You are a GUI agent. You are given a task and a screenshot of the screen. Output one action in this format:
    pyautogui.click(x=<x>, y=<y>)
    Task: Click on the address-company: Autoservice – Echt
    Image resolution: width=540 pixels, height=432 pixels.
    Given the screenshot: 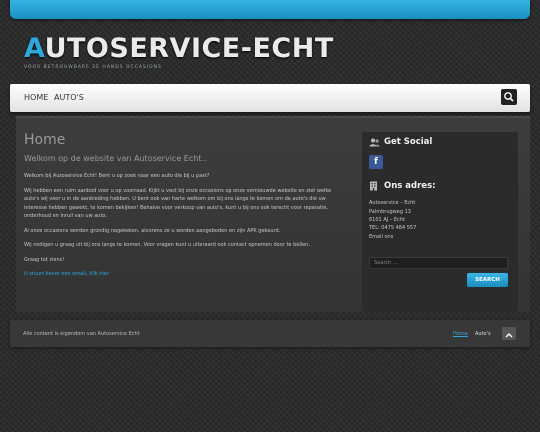 What is the action you would take?
    pyautogui.click(x=392, y=203)
    